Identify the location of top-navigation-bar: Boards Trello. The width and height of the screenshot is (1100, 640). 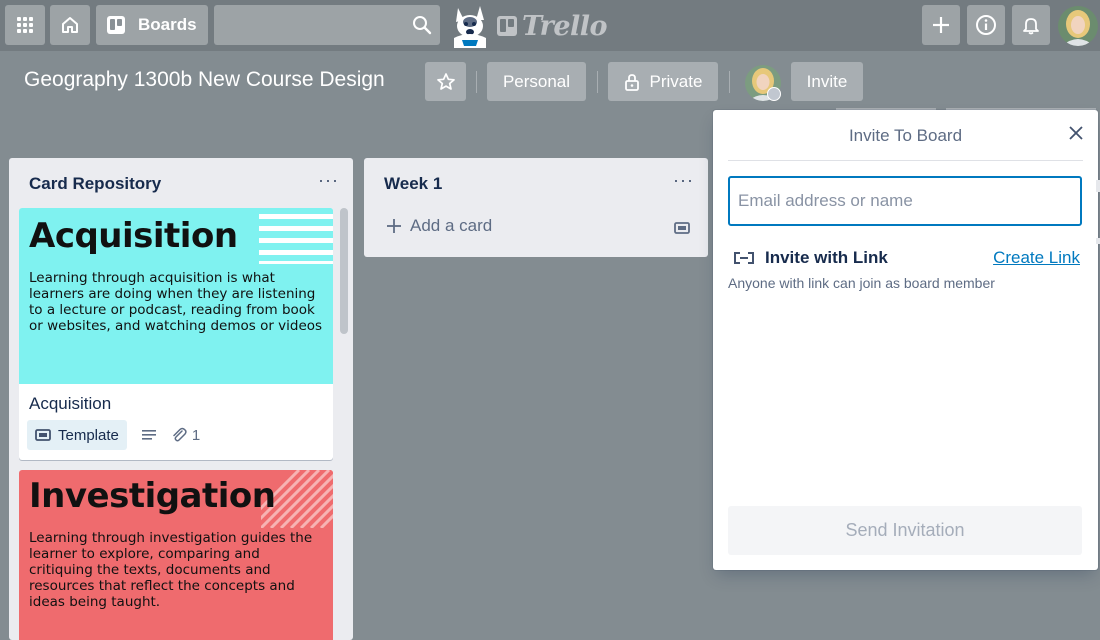
(550, 25).